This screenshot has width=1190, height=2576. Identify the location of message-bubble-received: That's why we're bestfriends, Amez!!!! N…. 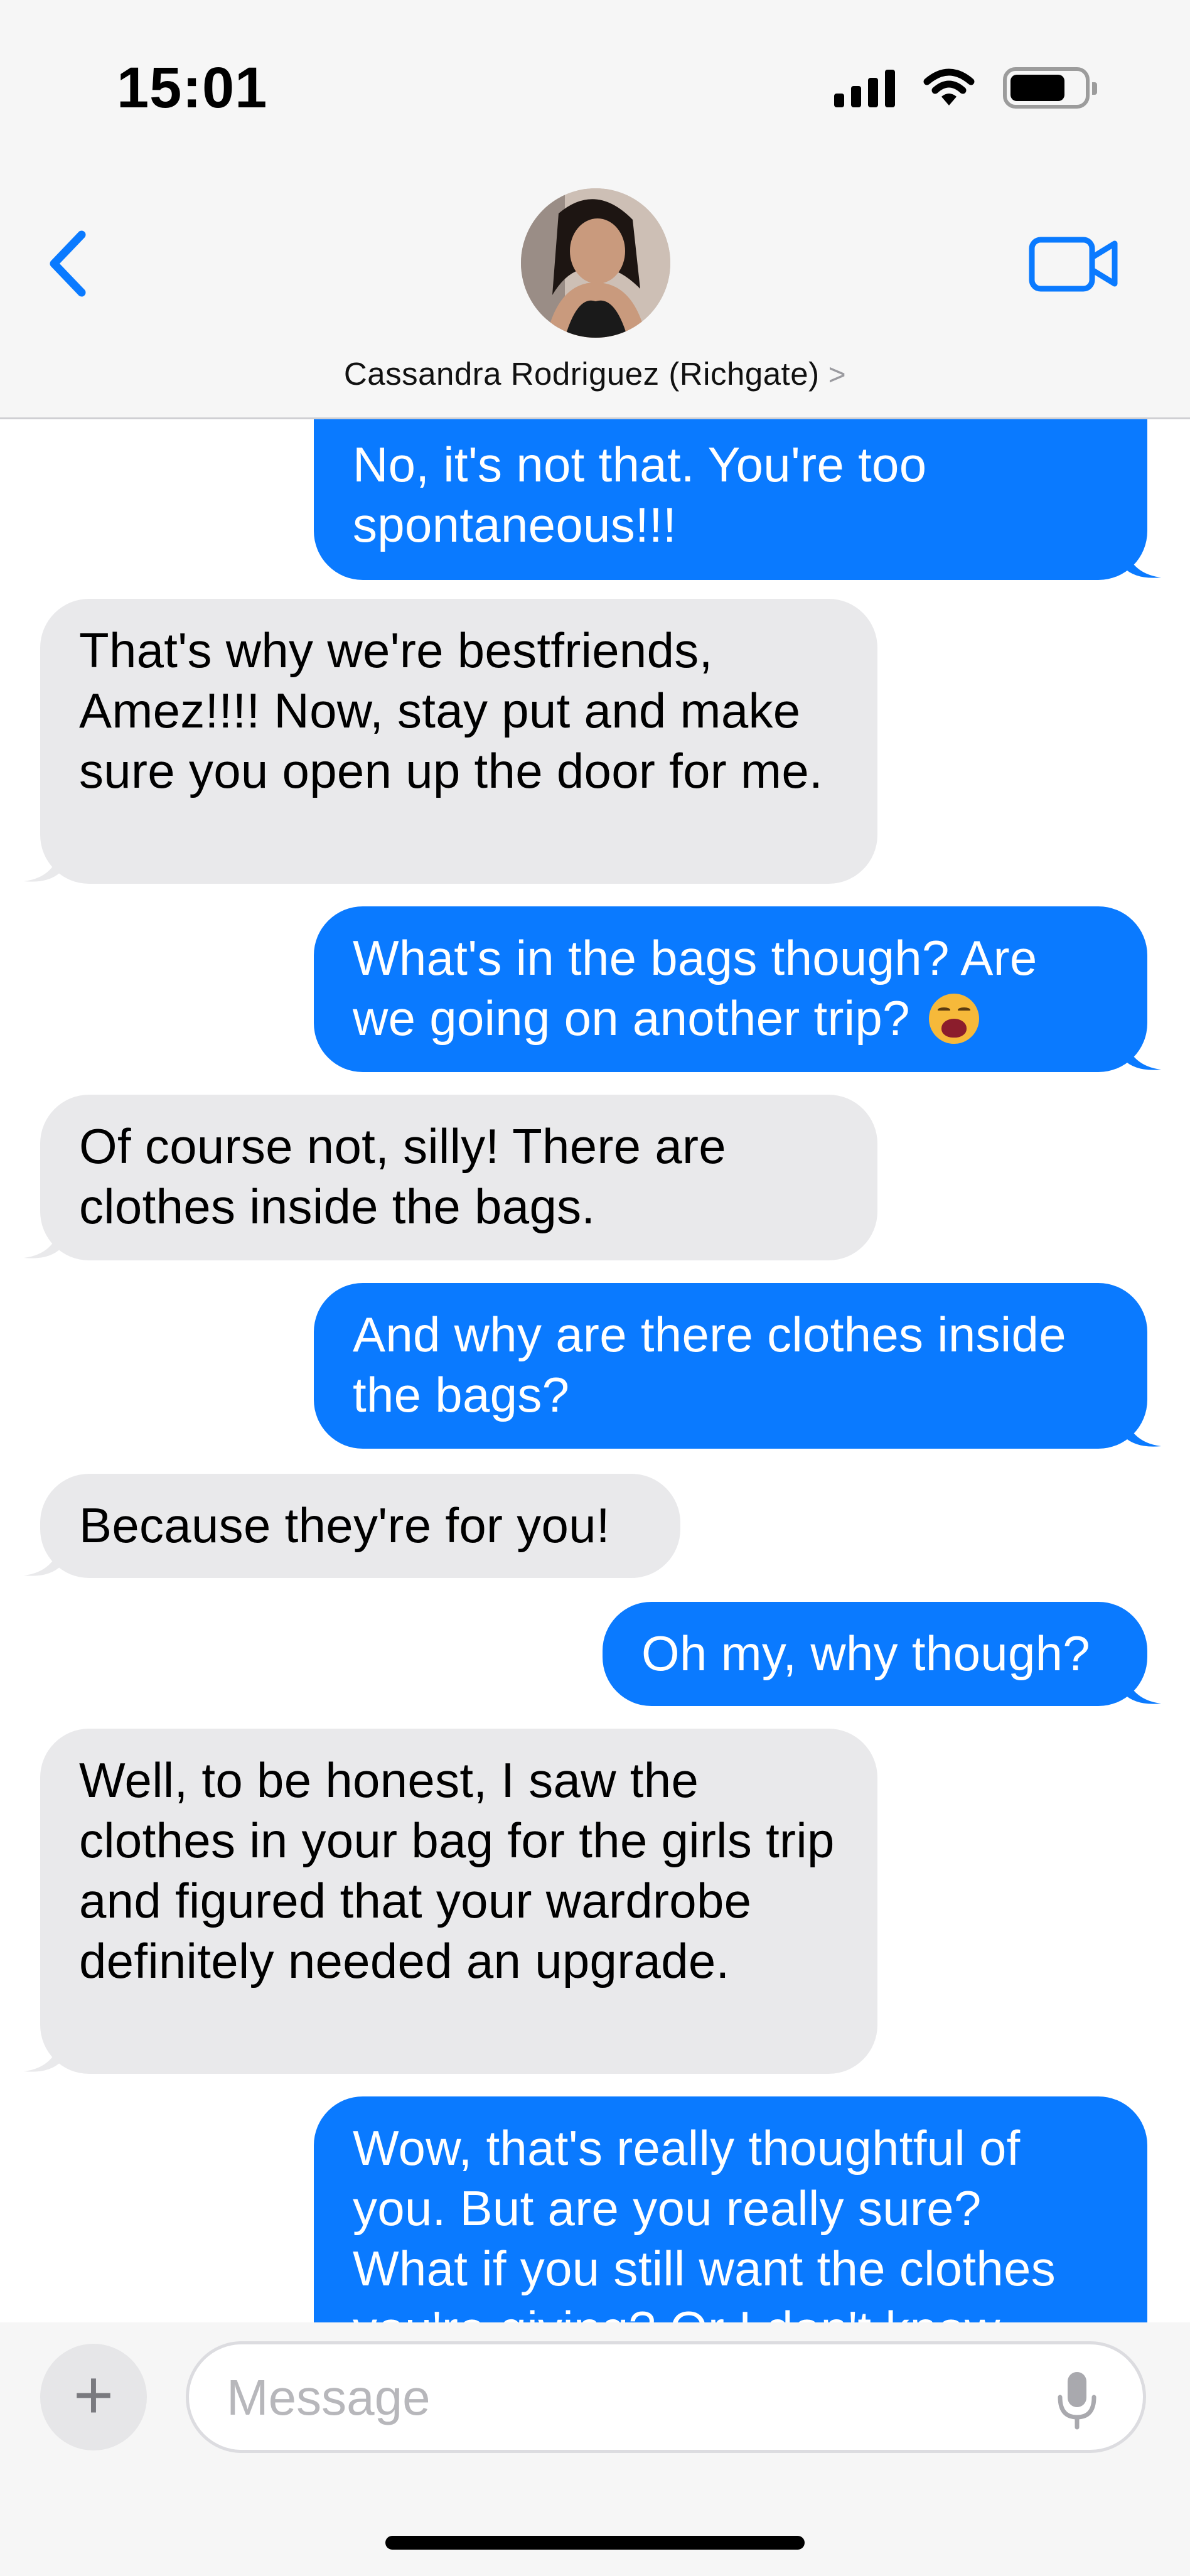
(458, 741).